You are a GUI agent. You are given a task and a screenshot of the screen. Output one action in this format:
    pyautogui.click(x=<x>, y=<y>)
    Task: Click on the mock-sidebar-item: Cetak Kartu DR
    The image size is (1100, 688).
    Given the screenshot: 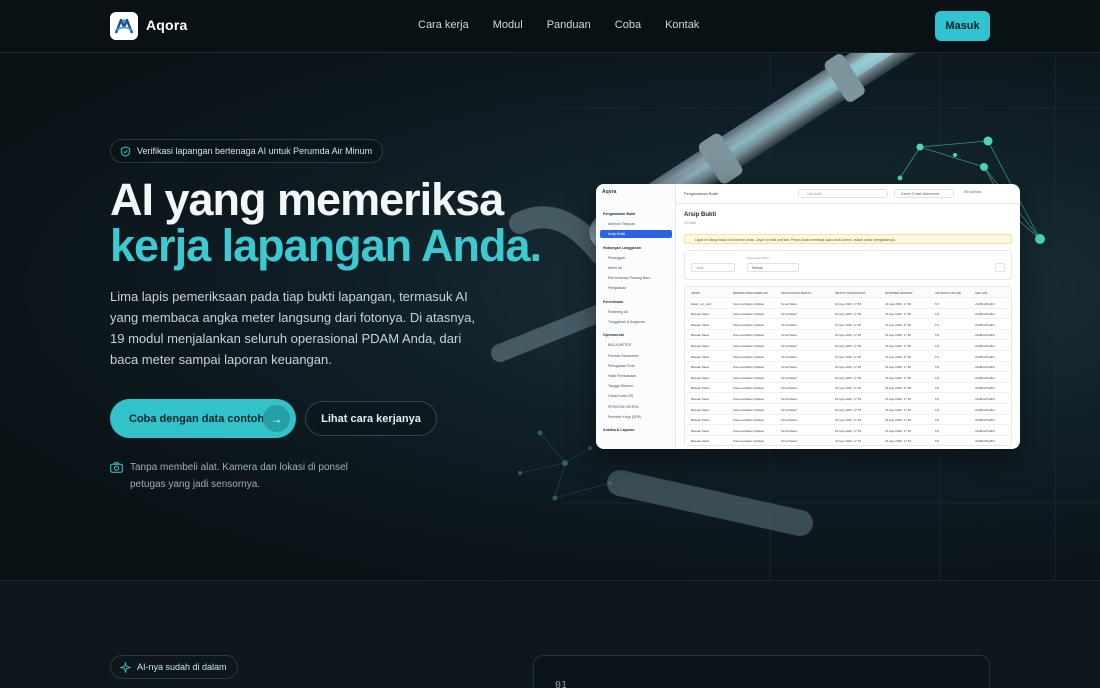 What is the action you would take?
    pyautogui.click(x=621, y=396)
    